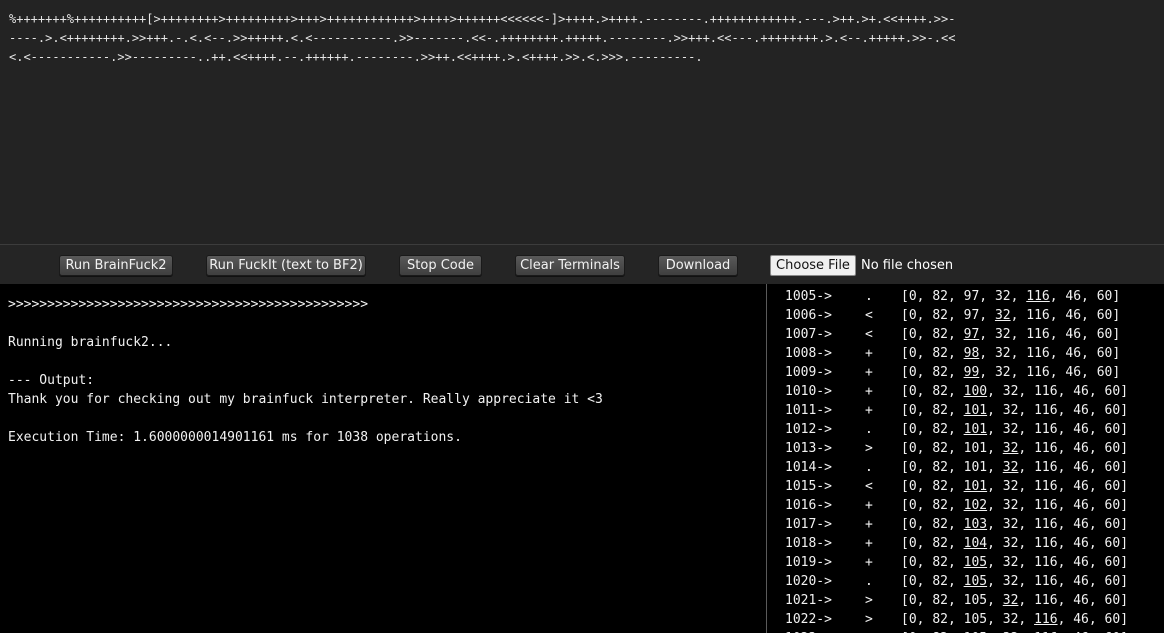 The width and height of the screenshot is (1164, 633). What do you see at coordinates (975, 505) in the screenshot?
I see `memory-cell-pointer: 102` at bounding box center [975, 505].